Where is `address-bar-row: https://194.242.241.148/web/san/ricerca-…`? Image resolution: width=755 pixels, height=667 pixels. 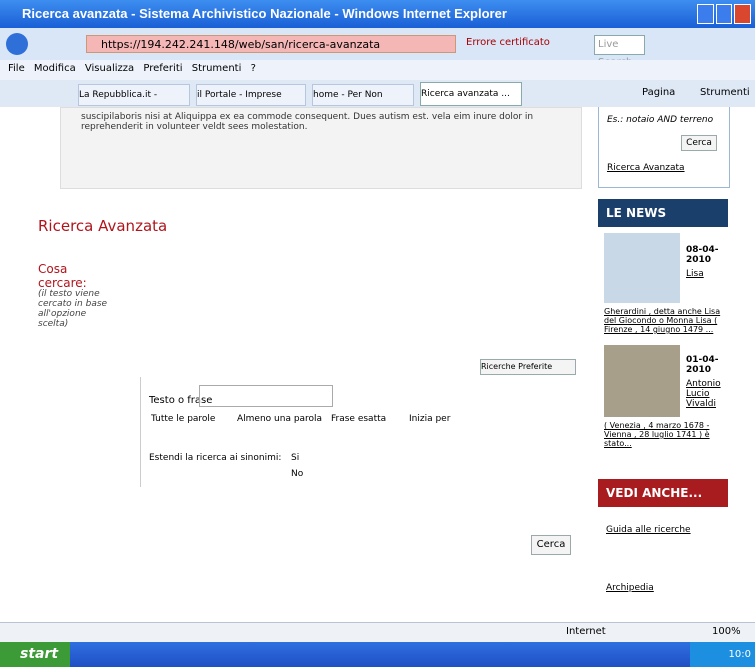 address-bar-row: https://194.242.241.148/web/san/ricerca-… is located at coordinates (377, 48).